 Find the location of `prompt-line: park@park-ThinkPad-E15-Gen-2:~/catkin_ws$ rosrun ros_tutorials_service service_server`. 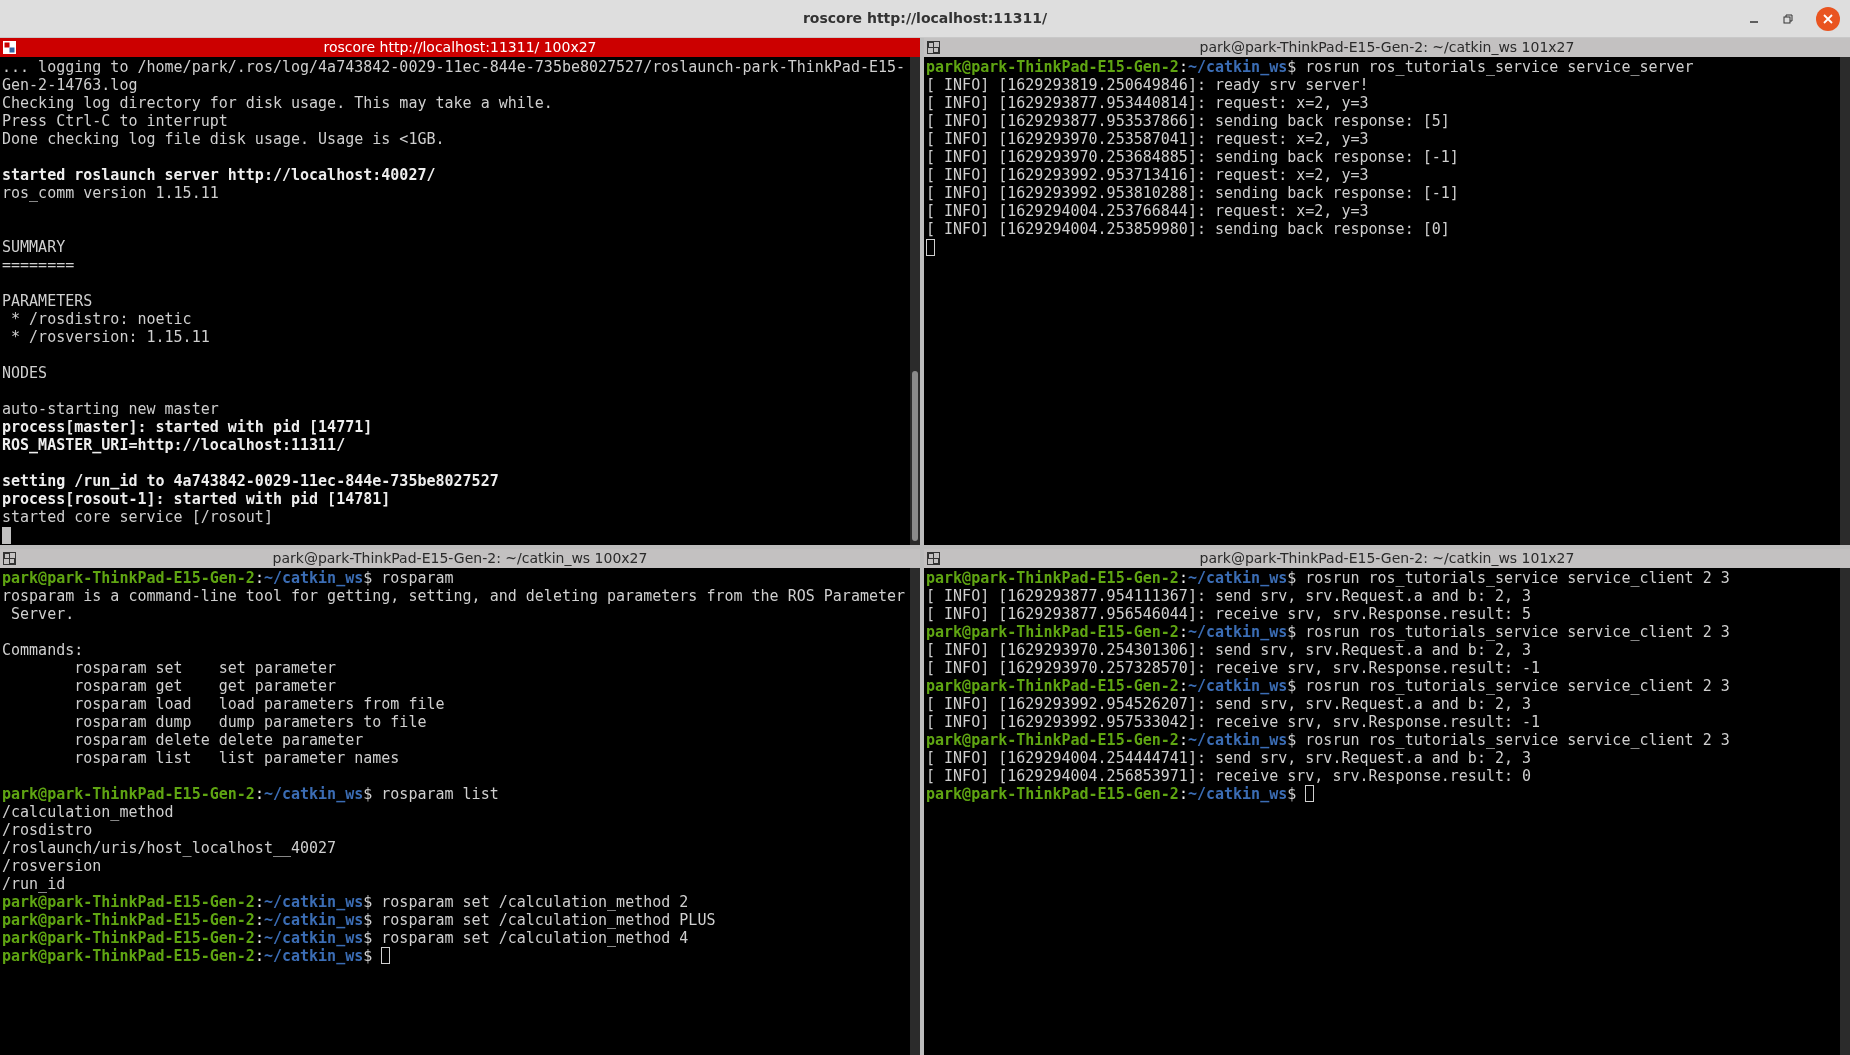

prompt-line: park@park-ThinkPad-E15-Gen-2:~/catkin_ws$ rosrun ros_tutorials_service service_server is located at coordinates (1310, 67).